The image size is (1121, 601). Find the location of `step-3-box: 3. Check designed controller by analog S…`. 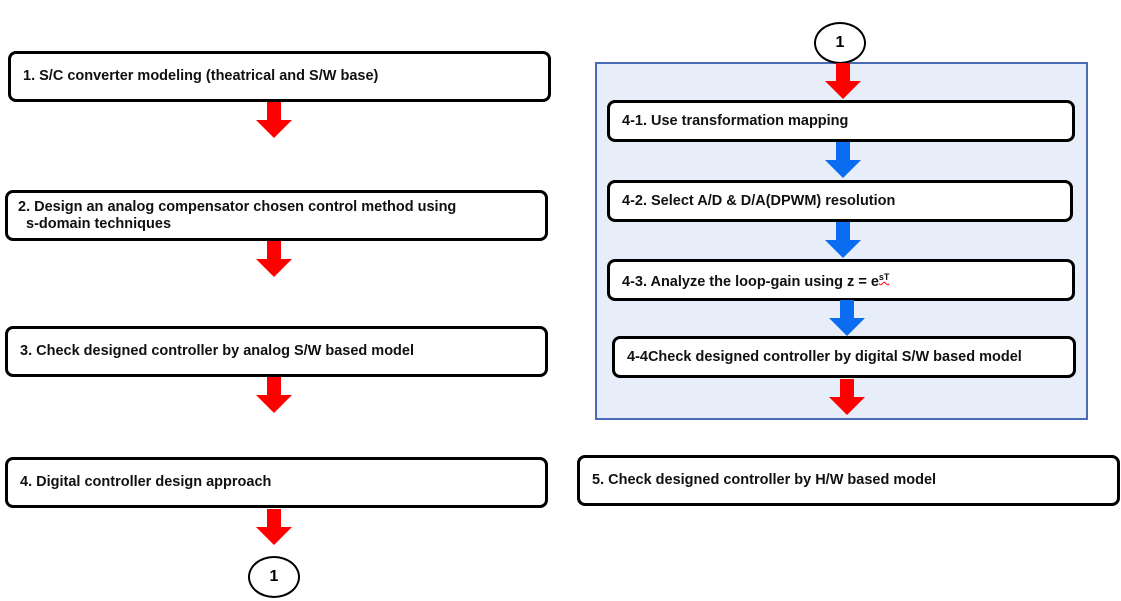

step-3-box: 3. Check designed controller by analog S… is located at coordinates (276, 351).